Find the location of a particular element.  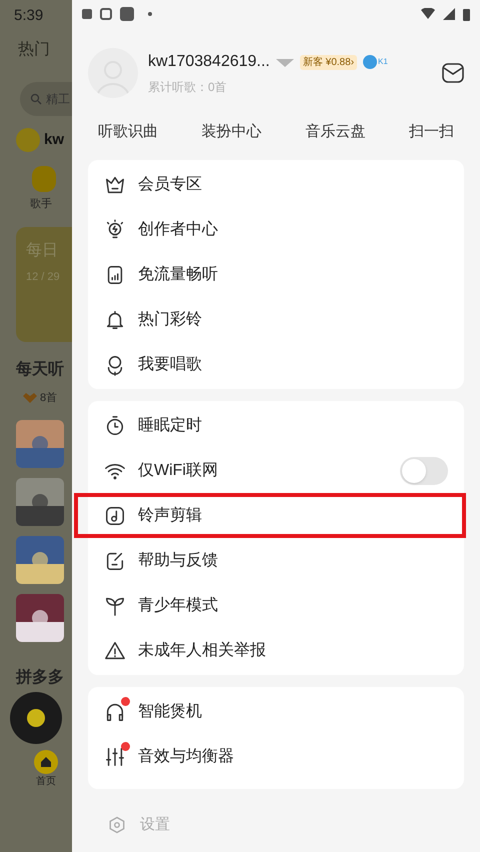

quick-link: 听歌识曲 is located at coordinates (128, 132).